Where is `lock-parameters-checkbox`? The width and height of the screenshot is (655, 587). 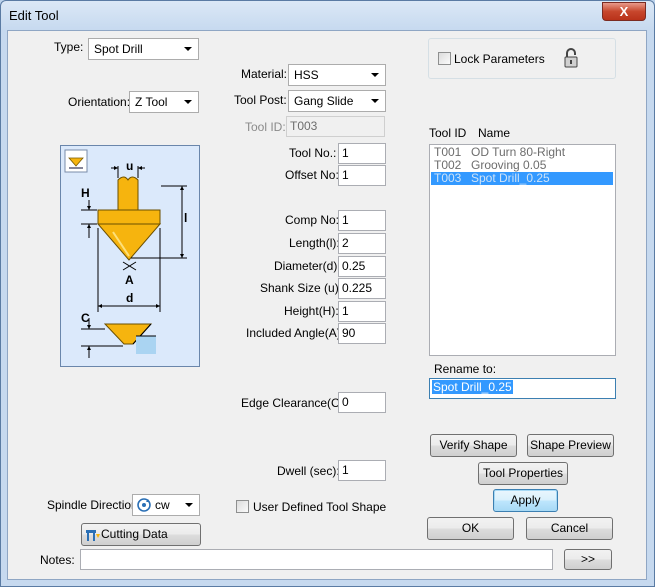 lock-parameters-checkbox is located at coordinates (444, 58).